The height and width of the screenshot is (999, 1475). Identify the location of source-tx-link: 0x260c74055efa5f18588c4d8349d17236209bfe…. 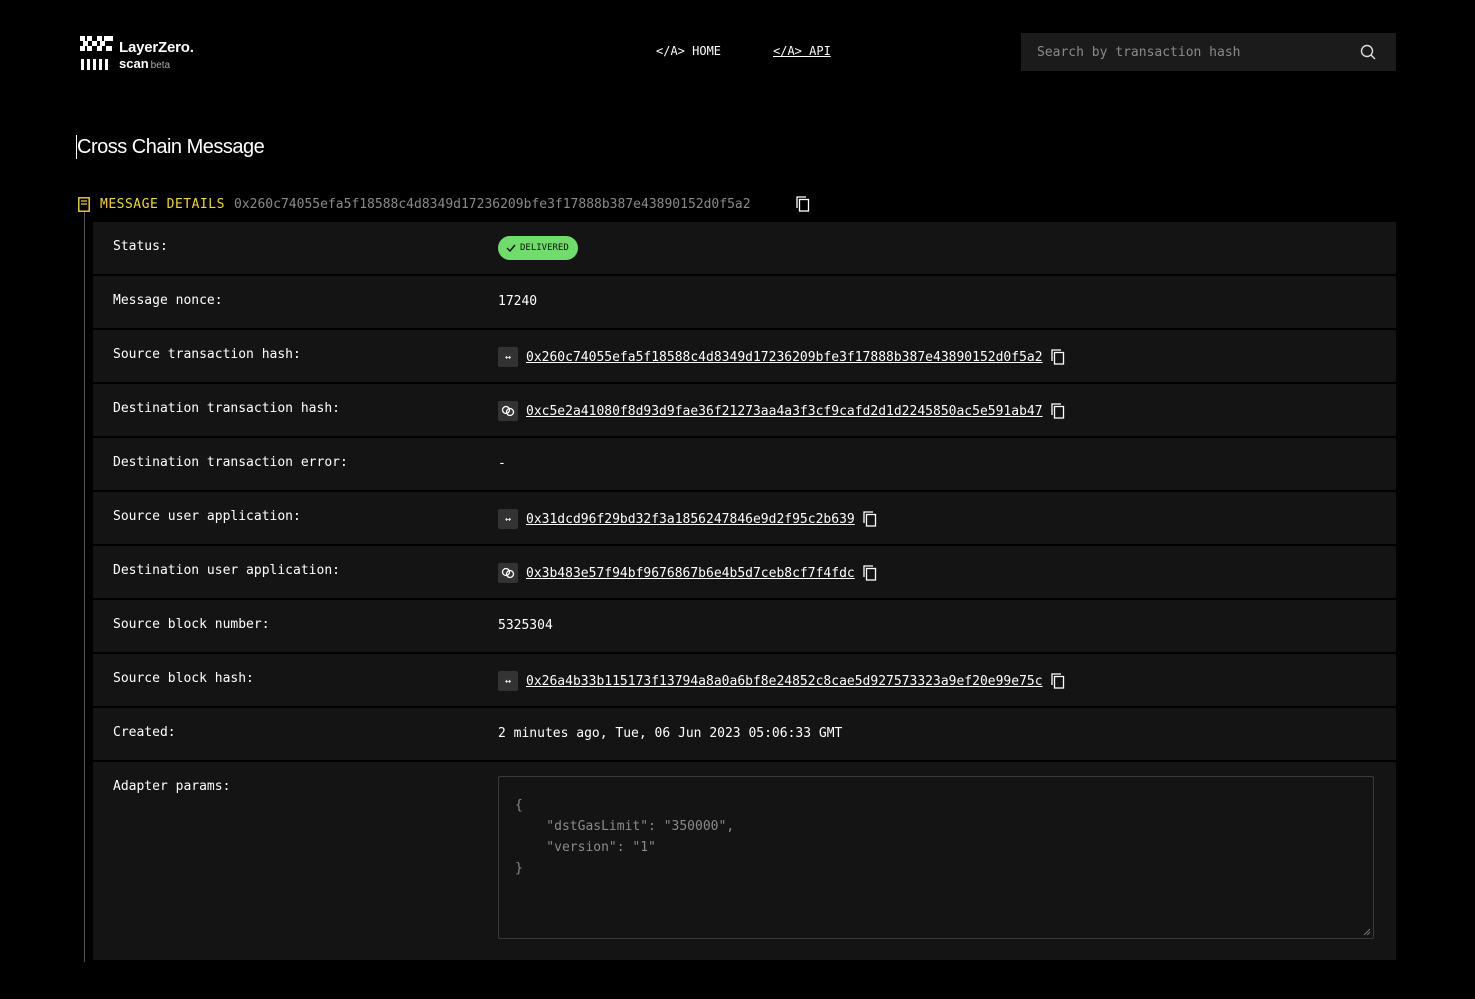
(784, 357).